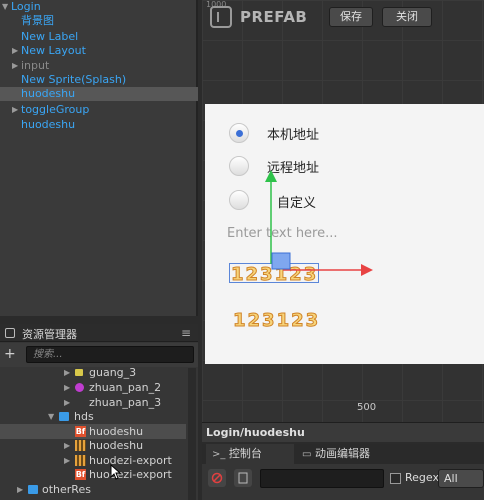  Describe the element at coordinates (274, 17) in the screenshot. I see `prefab-title: PREFAB` at that location.